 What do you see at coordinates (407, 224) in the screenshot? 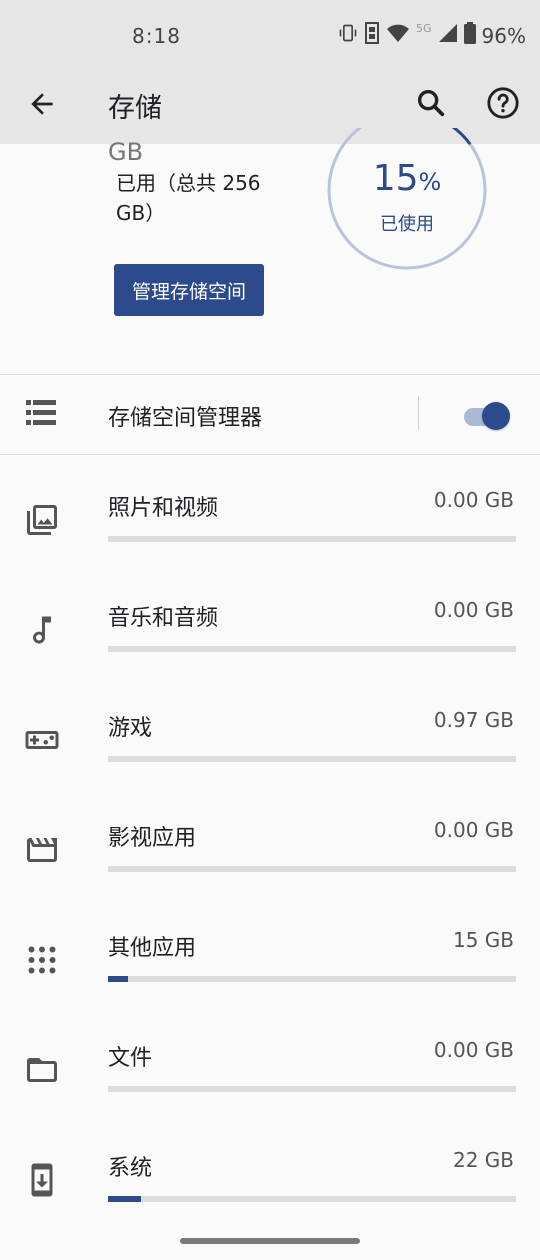
I see `usage-caption: 已使用` at bounding box center [407, 224].